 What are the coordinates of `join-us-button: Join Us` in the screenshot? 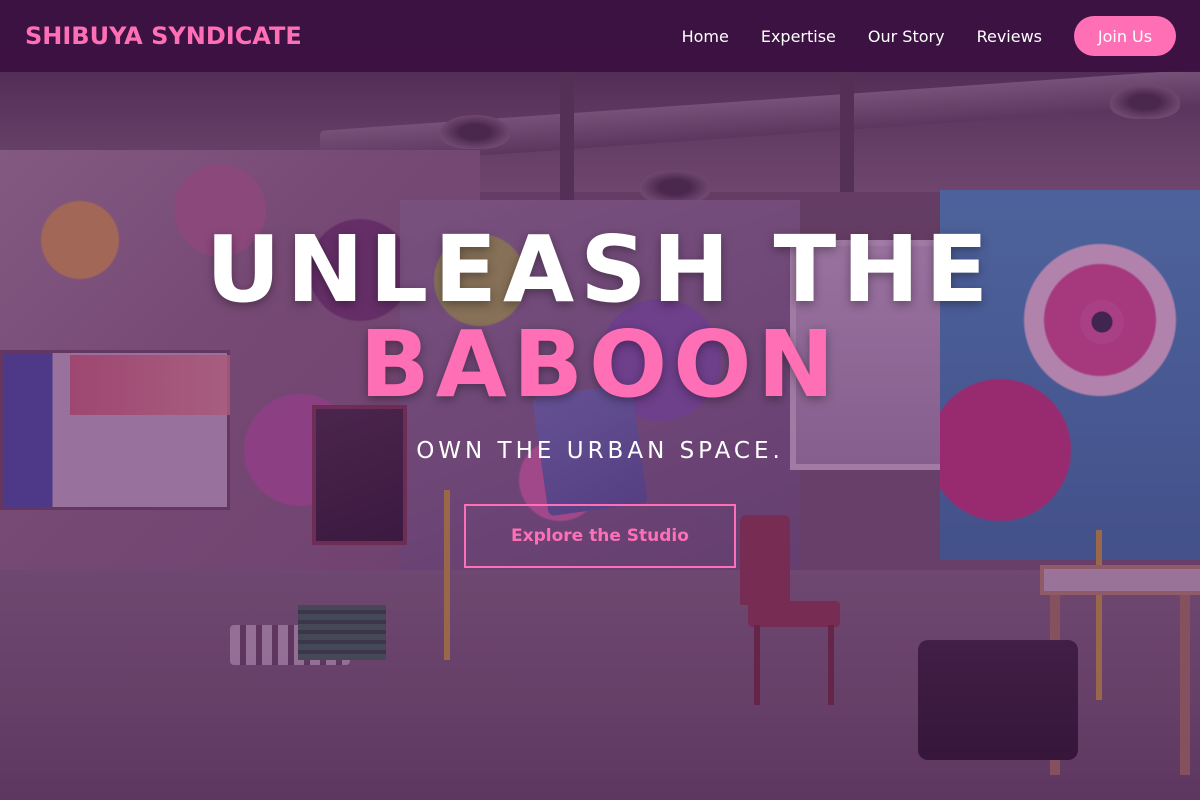 It's located at (1125, 36).